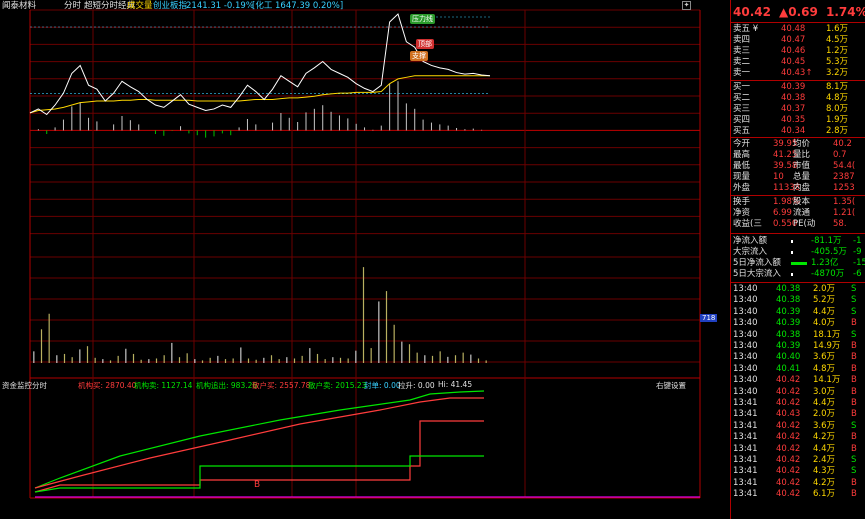 This screenshot has height=519, width=865. I want to click on fund-panel-title: 资金监控分时, so click(24, 385).